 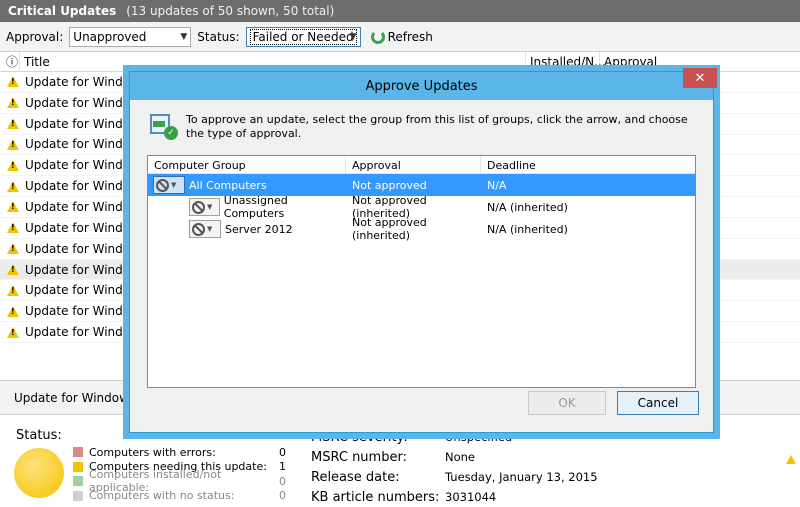 I want to click on refresh-button: Refresh, so click(x=401, y=36).